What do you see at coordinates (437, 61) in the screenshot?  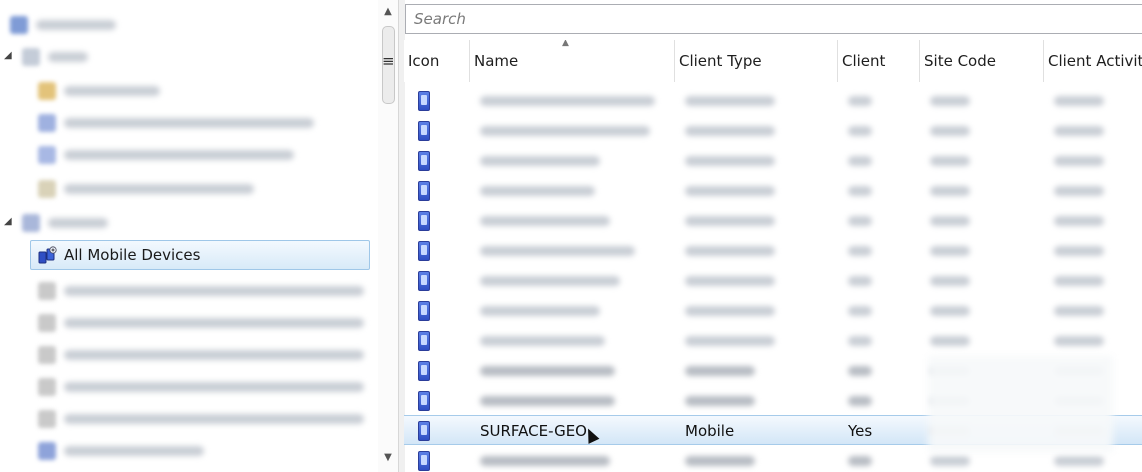 I see `column-header-icon: Icon` at bounding box center [437, 61].